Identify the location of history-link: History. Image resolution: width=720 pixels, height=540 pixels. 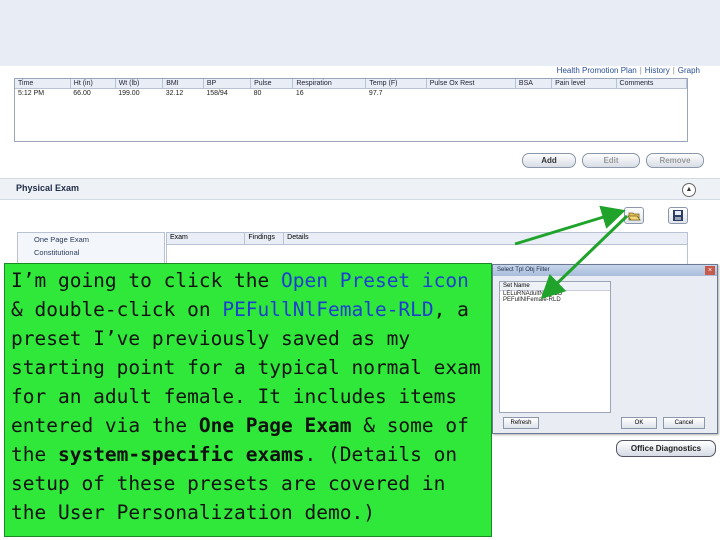
(657, 70).